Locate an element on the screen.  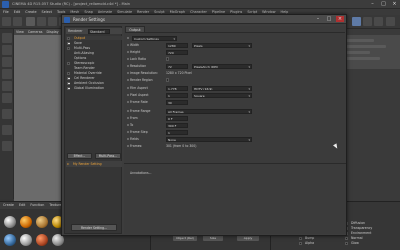
channel-label: Transparency is located at coordinates (362, 228).